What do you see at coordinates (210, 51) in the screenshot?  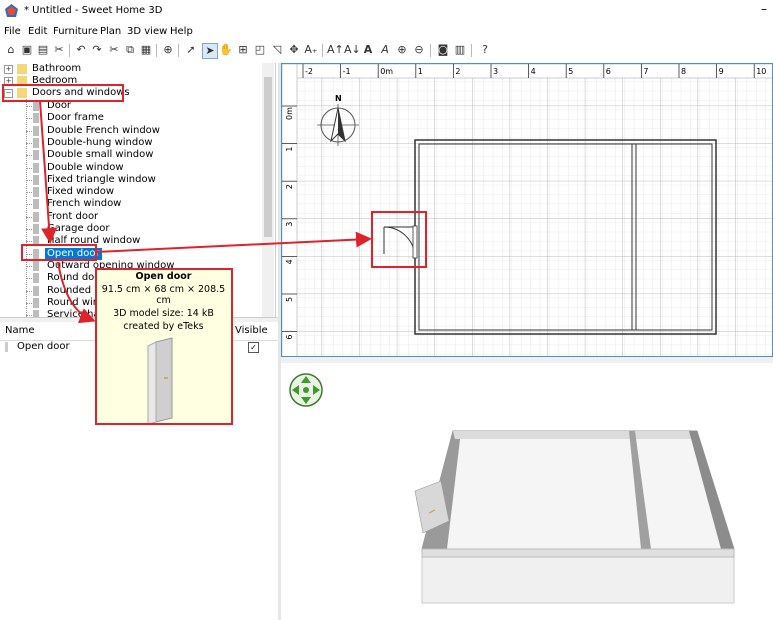 I see `select-arrow-icon: ➤` at bounding box center [210, 51].